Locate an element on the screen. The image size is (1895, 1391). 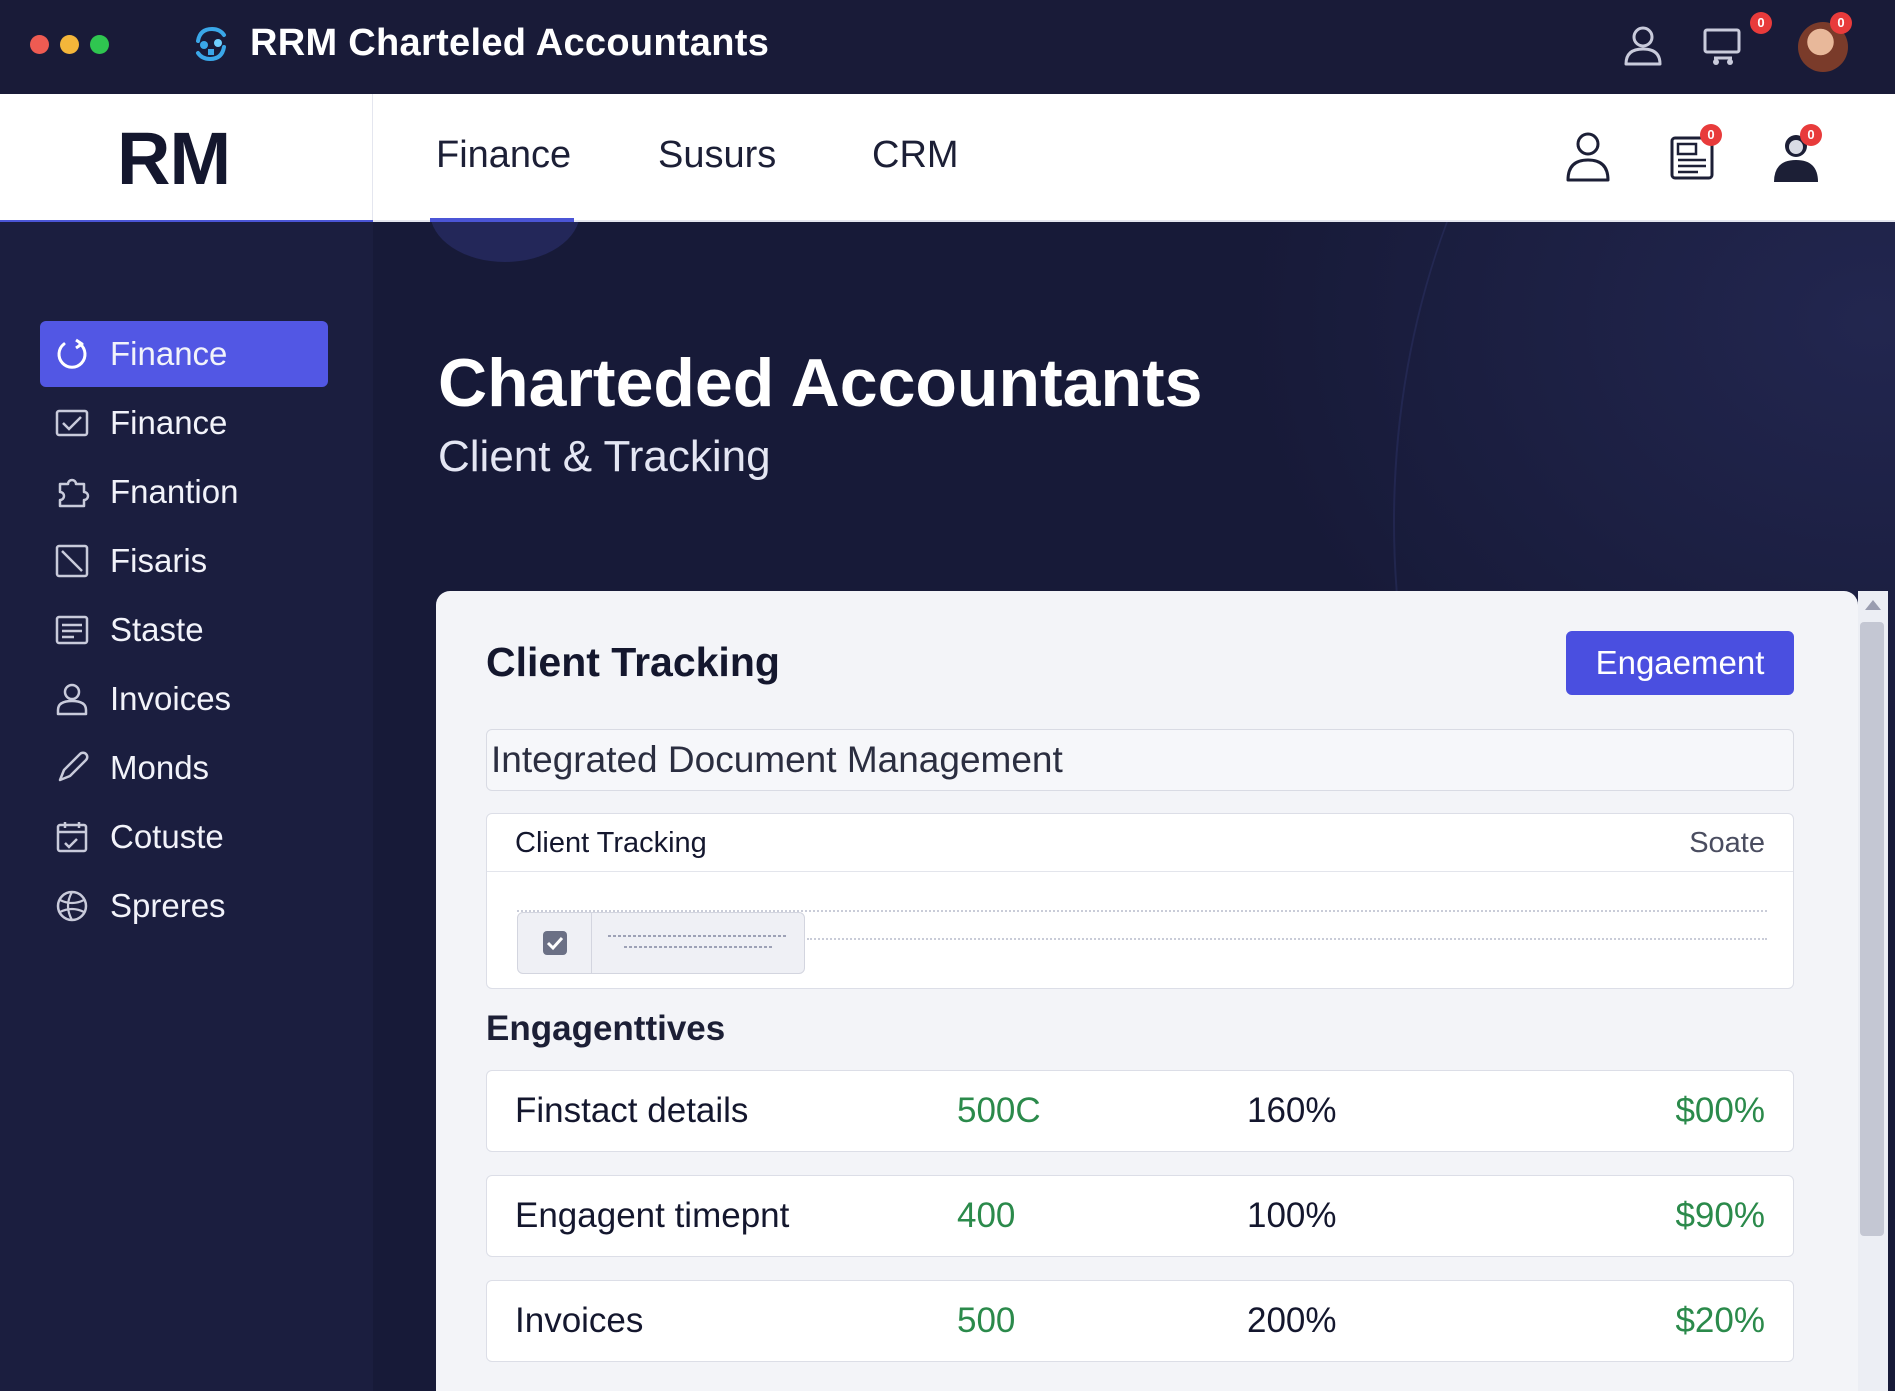
close-window-button is located at coordinates (39, 44).